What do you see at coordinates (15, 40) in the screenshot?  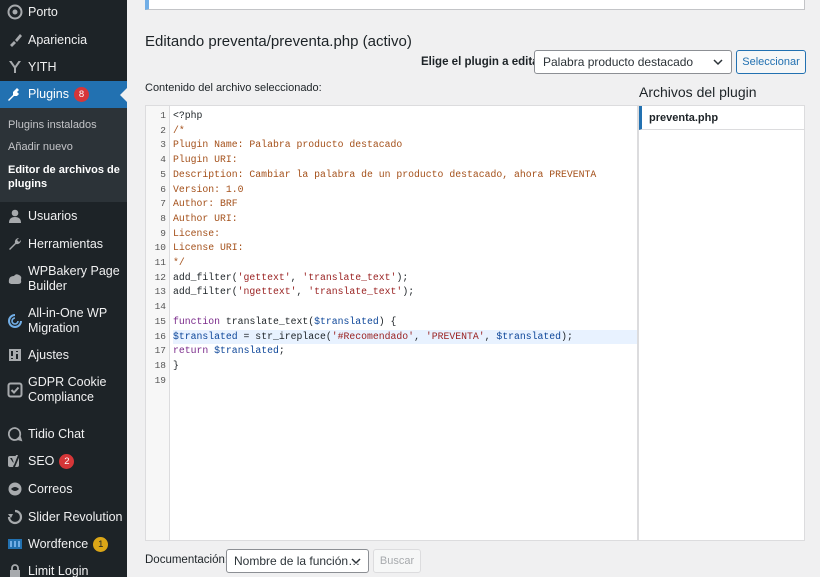 I see `paintbrush-icon` at bounding box center [15, 40].